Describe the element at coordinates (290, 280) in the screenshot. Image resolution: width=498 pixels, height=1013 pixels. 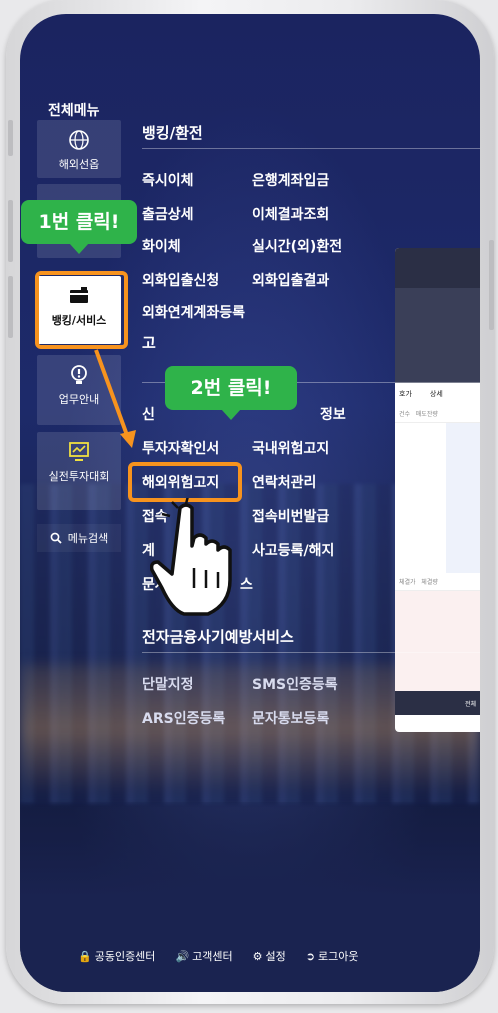
I see `menu-item-fx-inout-result: 외화입출결과` at that location.